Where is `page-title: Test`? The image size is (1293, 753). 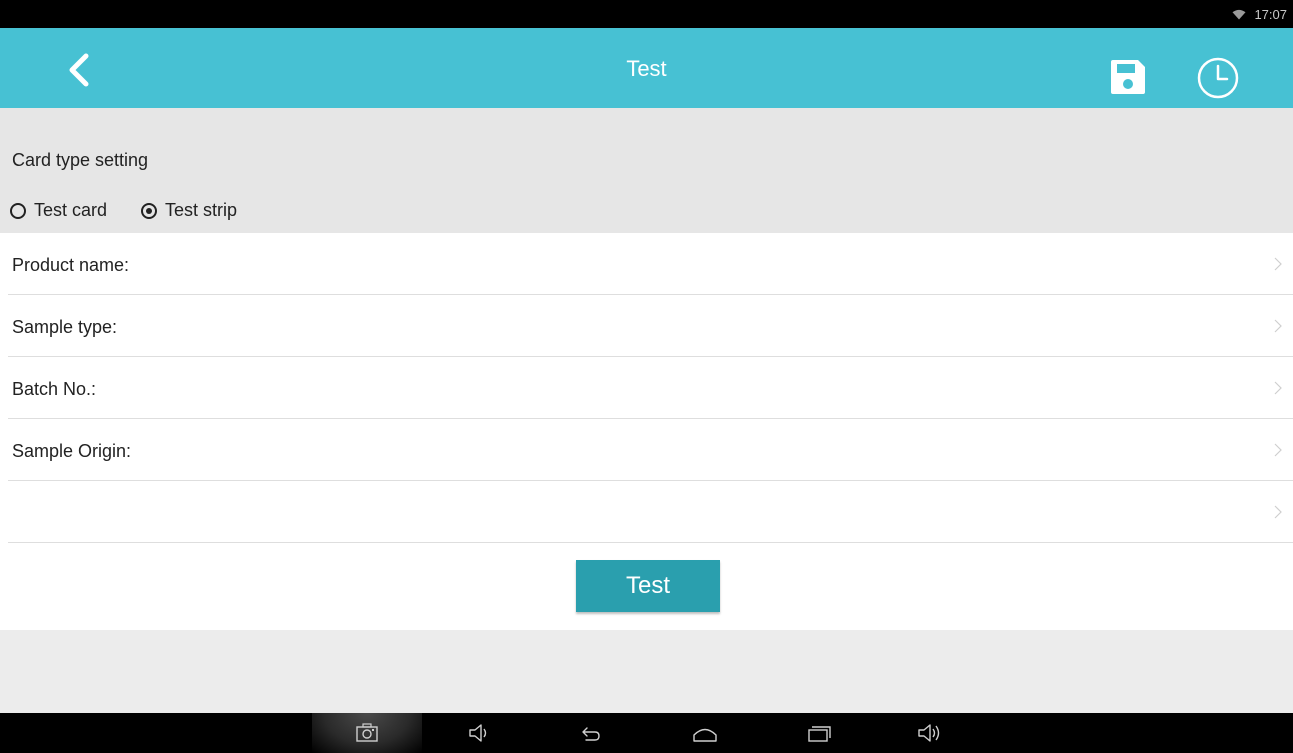 page-title: Test is located at coordinates (646, 68).